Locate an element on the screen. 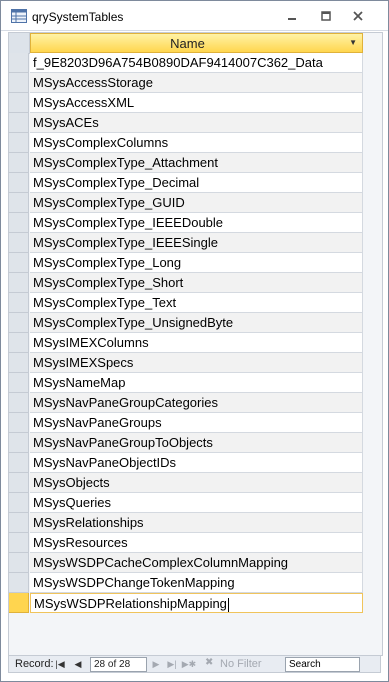 The image size is (389, 682). title-bar: qrySystemTables is located at coordinates (194, 16).